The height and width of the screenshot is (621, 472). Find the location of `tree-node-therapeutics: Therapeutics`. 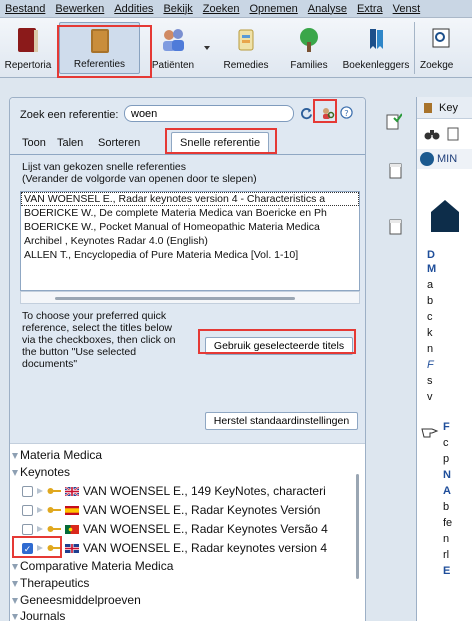

tree-node-therapeutics: Therapeutics is located at coordinates (50, 583).